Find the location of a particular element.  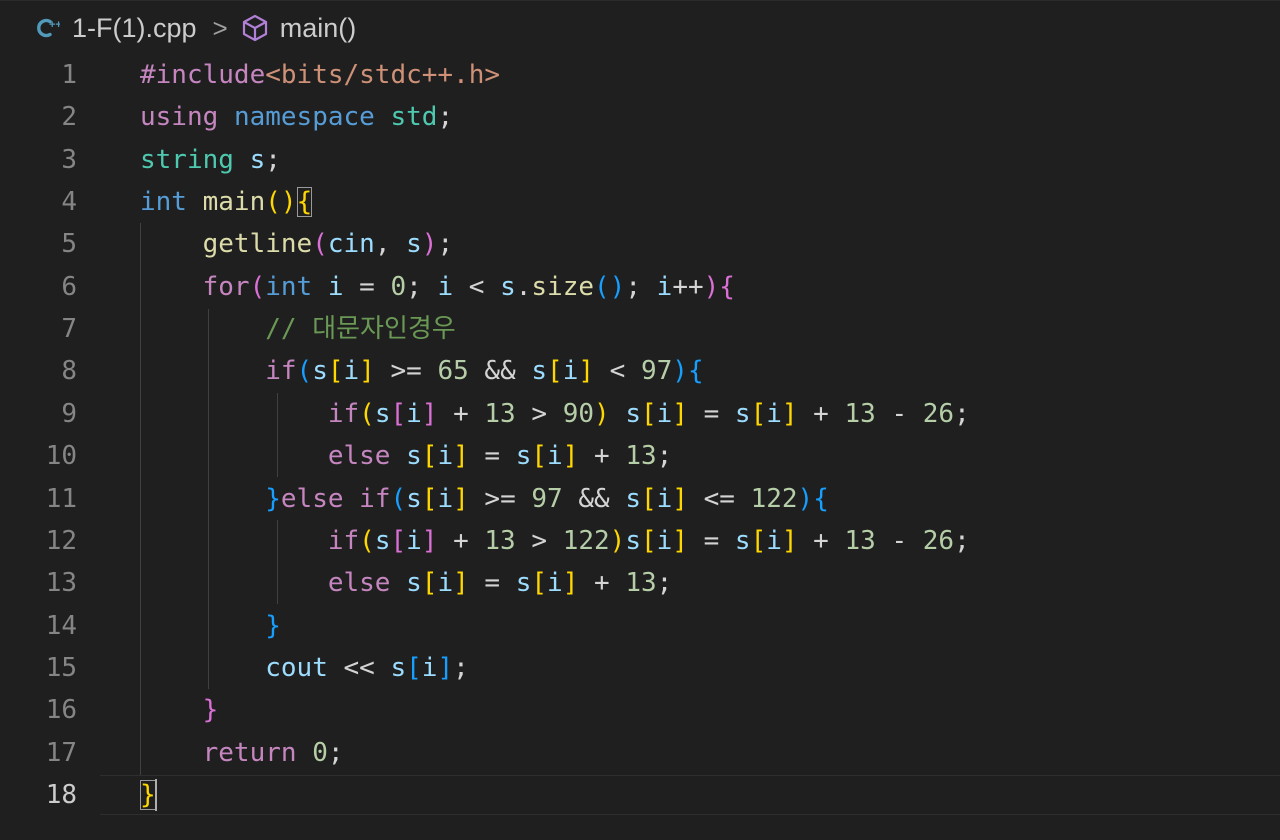

code-text: int main(){ is located at coordinates (226, 202).